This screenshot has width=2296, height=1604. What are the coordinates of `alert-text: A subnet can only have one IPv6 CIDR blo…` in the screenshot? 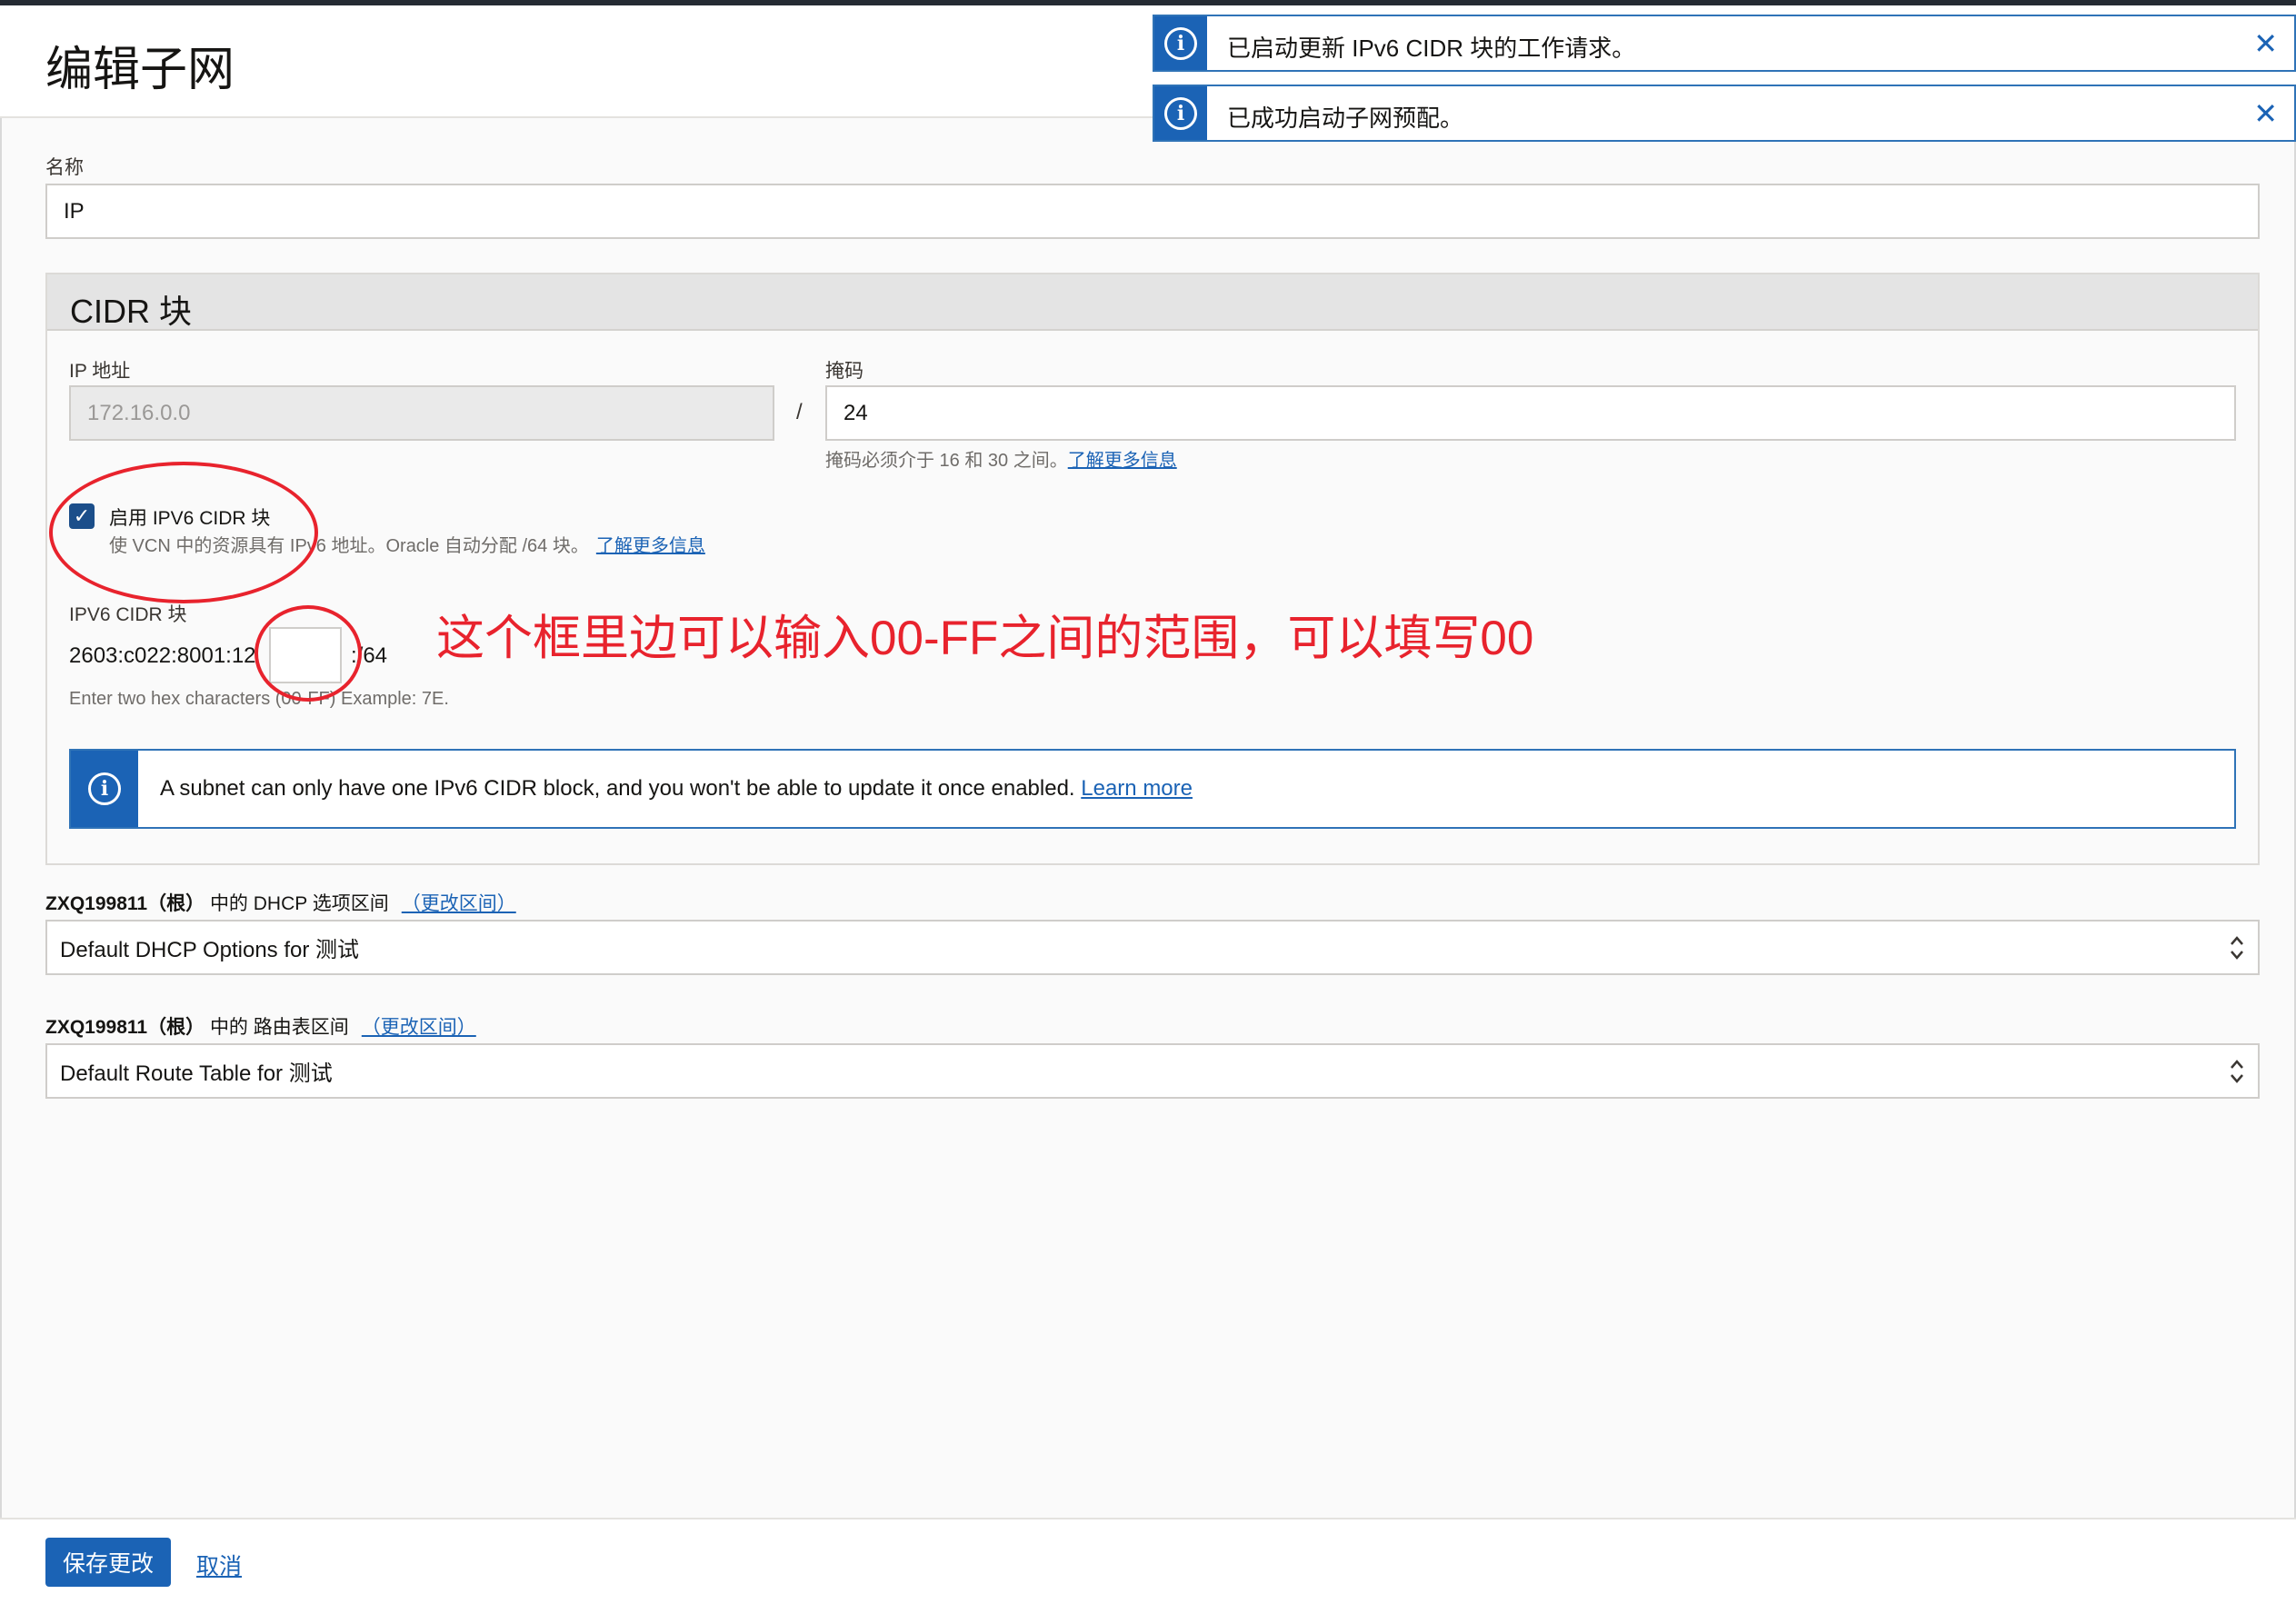 It's located at (676, 788).